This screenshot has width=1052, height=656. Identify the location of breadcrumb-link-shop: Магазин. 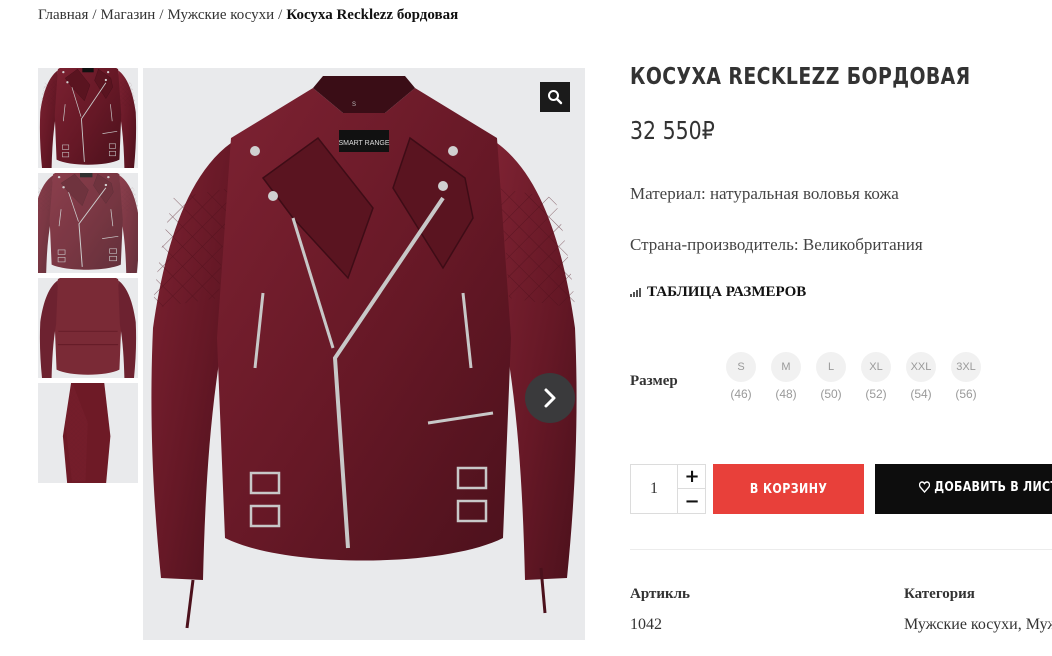
(128, 15).